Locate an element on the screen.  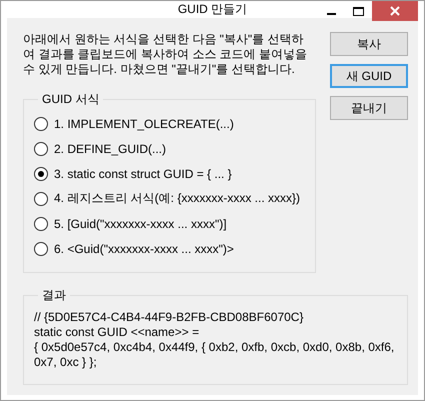
instruction-text: 아래에서 원하는 서식을 선택한 다음 "복사"를 선택하여 결과를 클립보드에 복사하여 소스 코드에 붙여넣을 수 있게 만듭니다. 마쳤으면 "끝내기"를 선택합니다. is located at coordinates (165, 54).